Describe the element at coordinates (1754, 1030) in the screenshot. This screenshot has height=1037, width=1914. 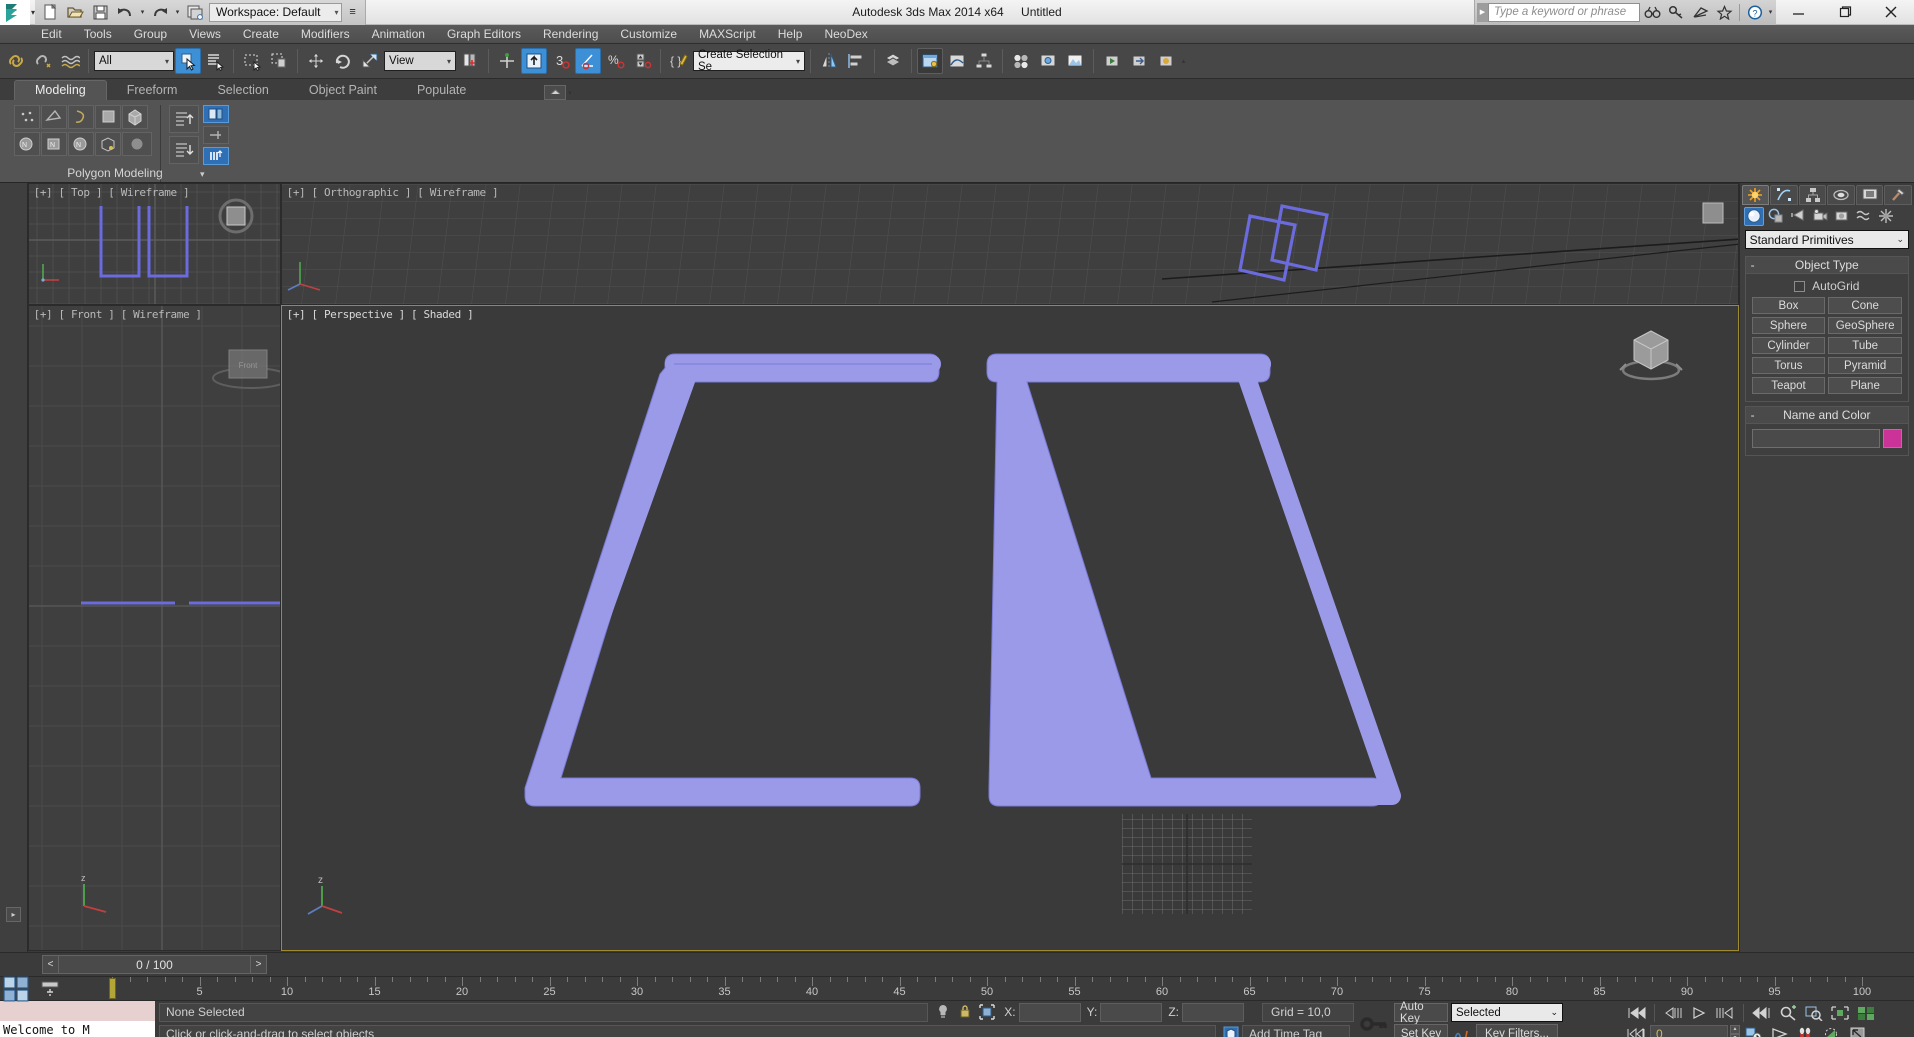
I see `time-configuration-icon` at that location.